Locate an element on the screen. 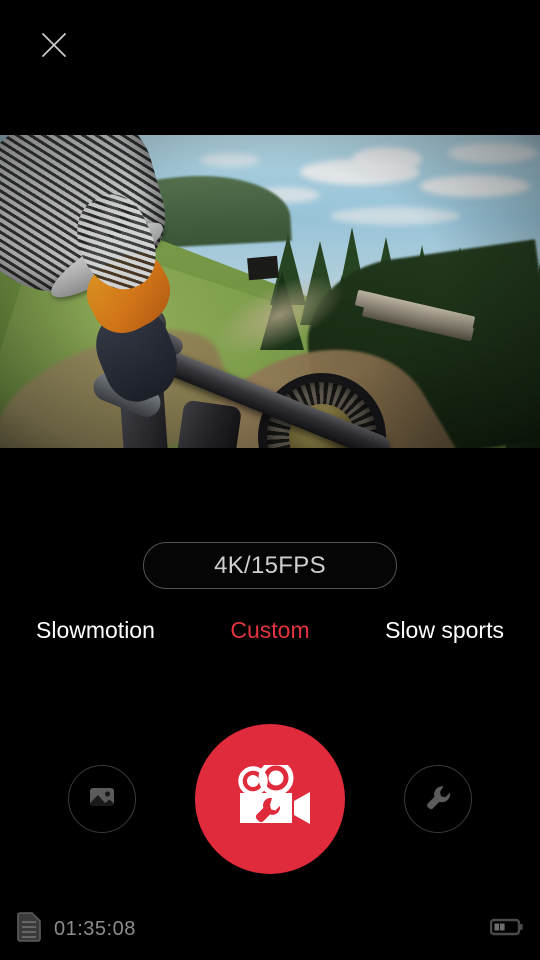 Image resolution: width=540 pixels, height=960 pixels. gallery-button is located at coordinates (102, 799).